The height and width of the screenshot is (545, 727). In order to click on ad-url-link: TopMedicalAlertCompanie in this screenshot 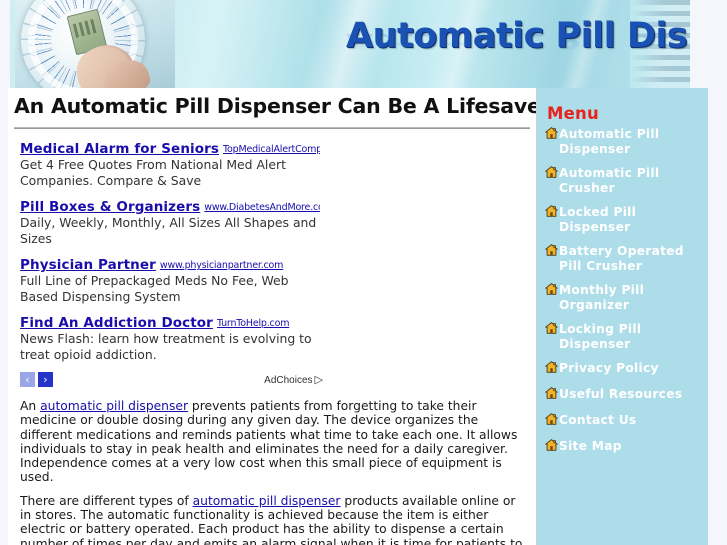, I will do `click(271, 149)`.